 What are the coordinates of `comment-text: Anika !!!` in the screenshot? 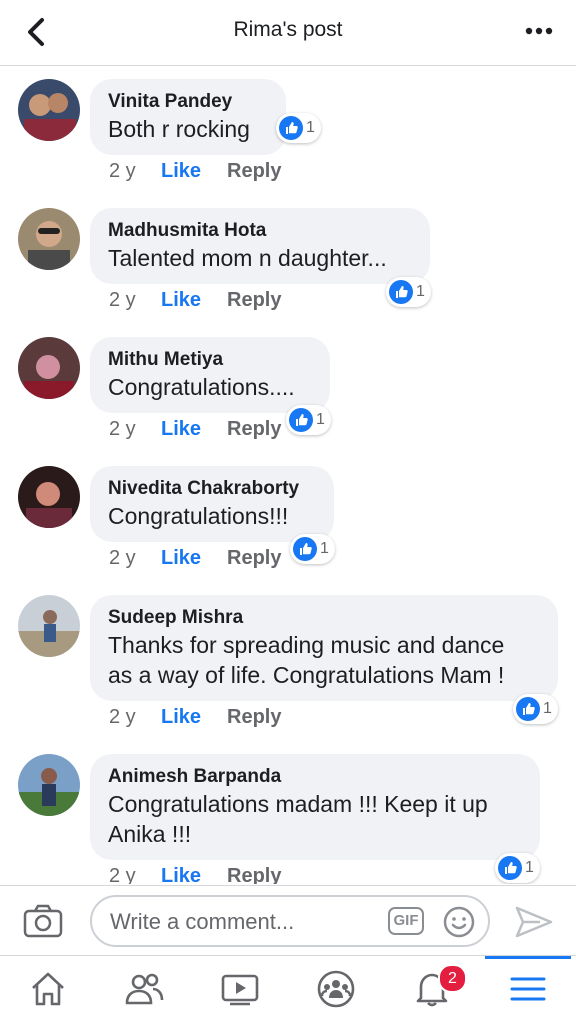 It's located at (150, 834).